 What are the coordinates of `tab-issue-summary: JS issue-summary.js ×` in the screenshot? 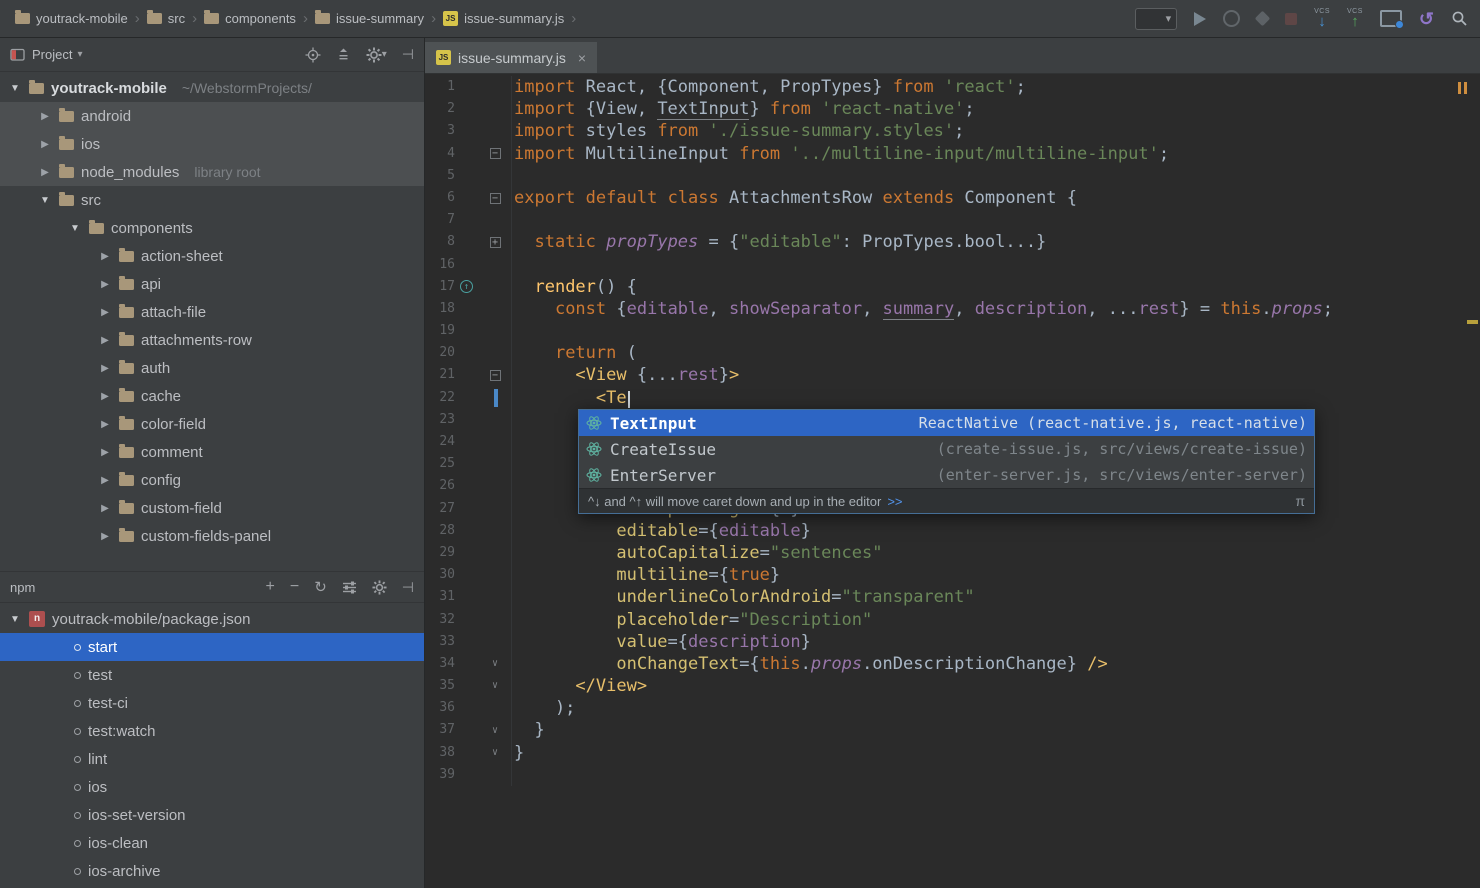 It's located at (511, 57).